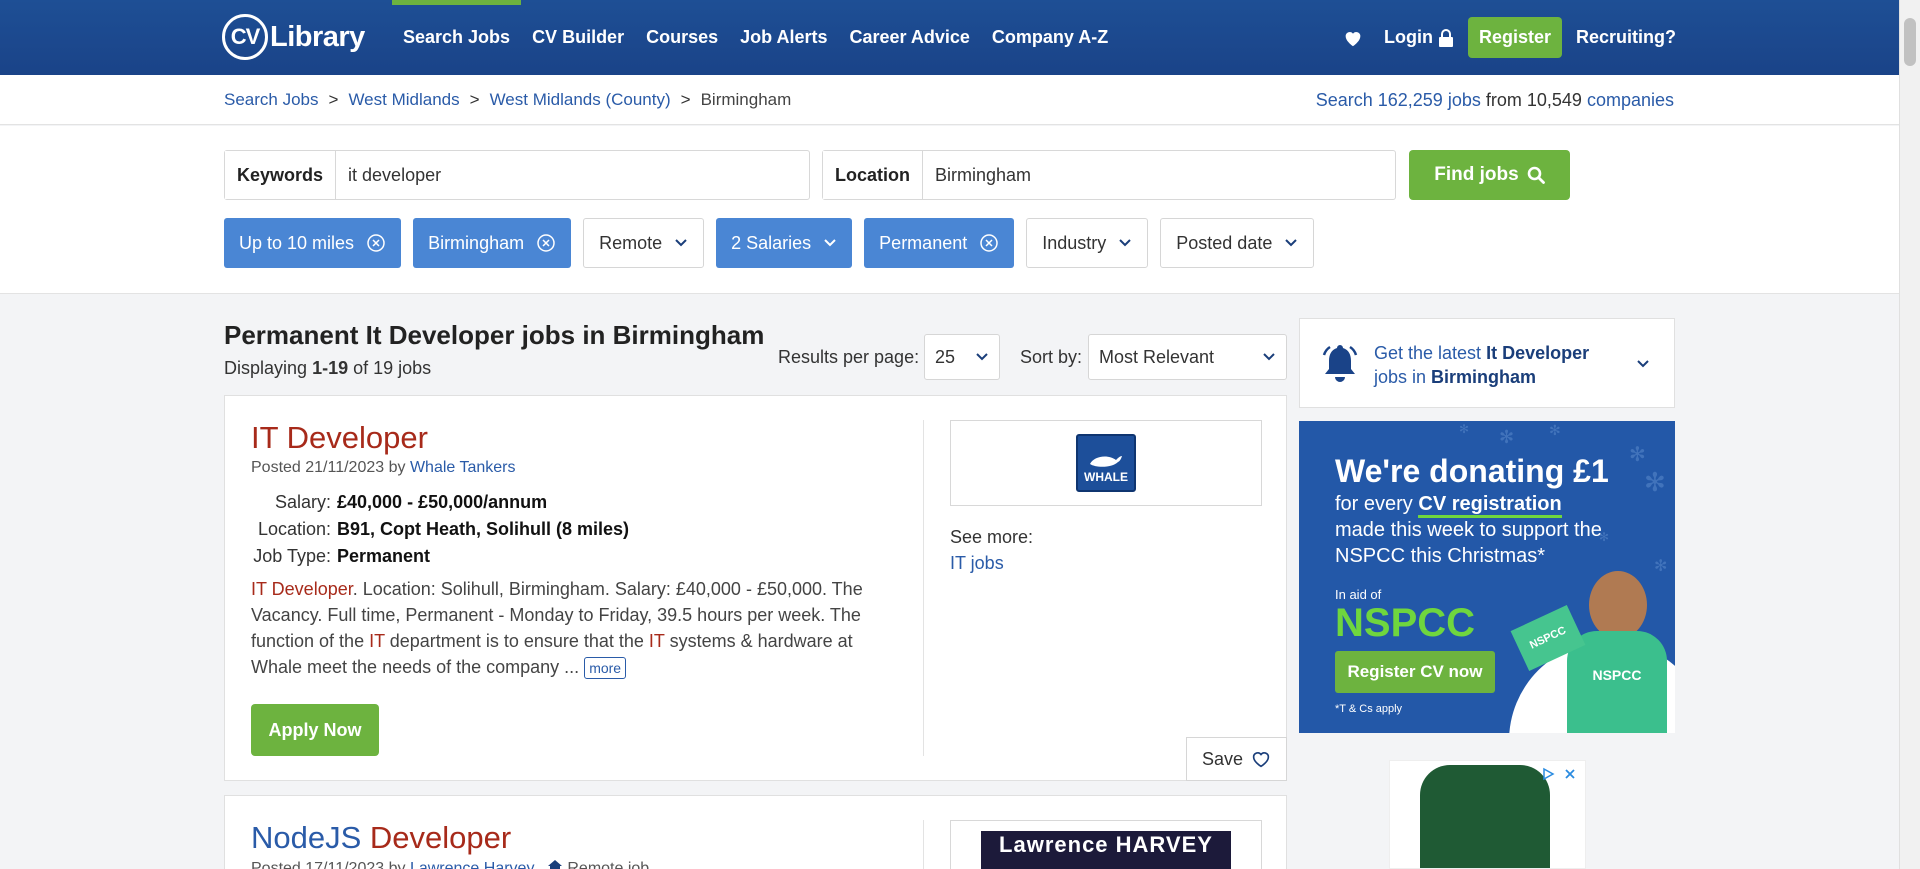 This screenshot has height=869, width=1920. What do you see at coordinates (1514, 37) in the screenshot?
I see `register-button: Register` at bounding box center [1514, 37].